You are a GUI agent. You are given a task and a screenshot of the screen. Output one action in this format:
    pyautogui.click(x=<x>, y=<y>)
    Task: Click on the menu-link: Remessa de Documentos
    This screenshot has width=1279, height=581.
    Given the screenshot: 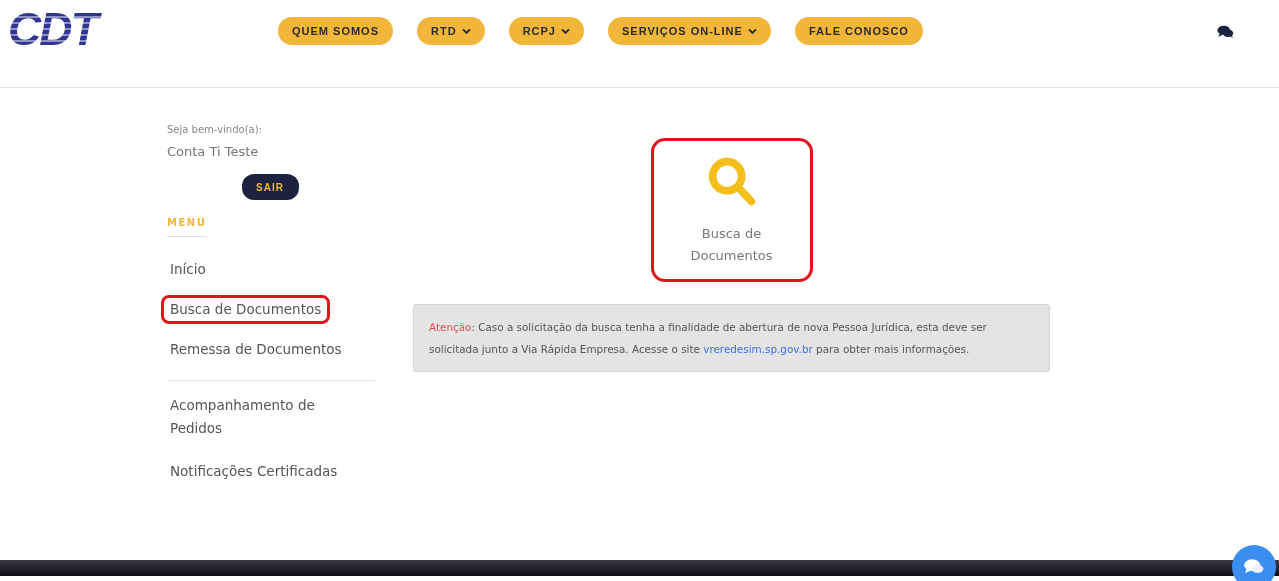 What is the action you would take?
    pyautogui.click(x=256, y=349)
    